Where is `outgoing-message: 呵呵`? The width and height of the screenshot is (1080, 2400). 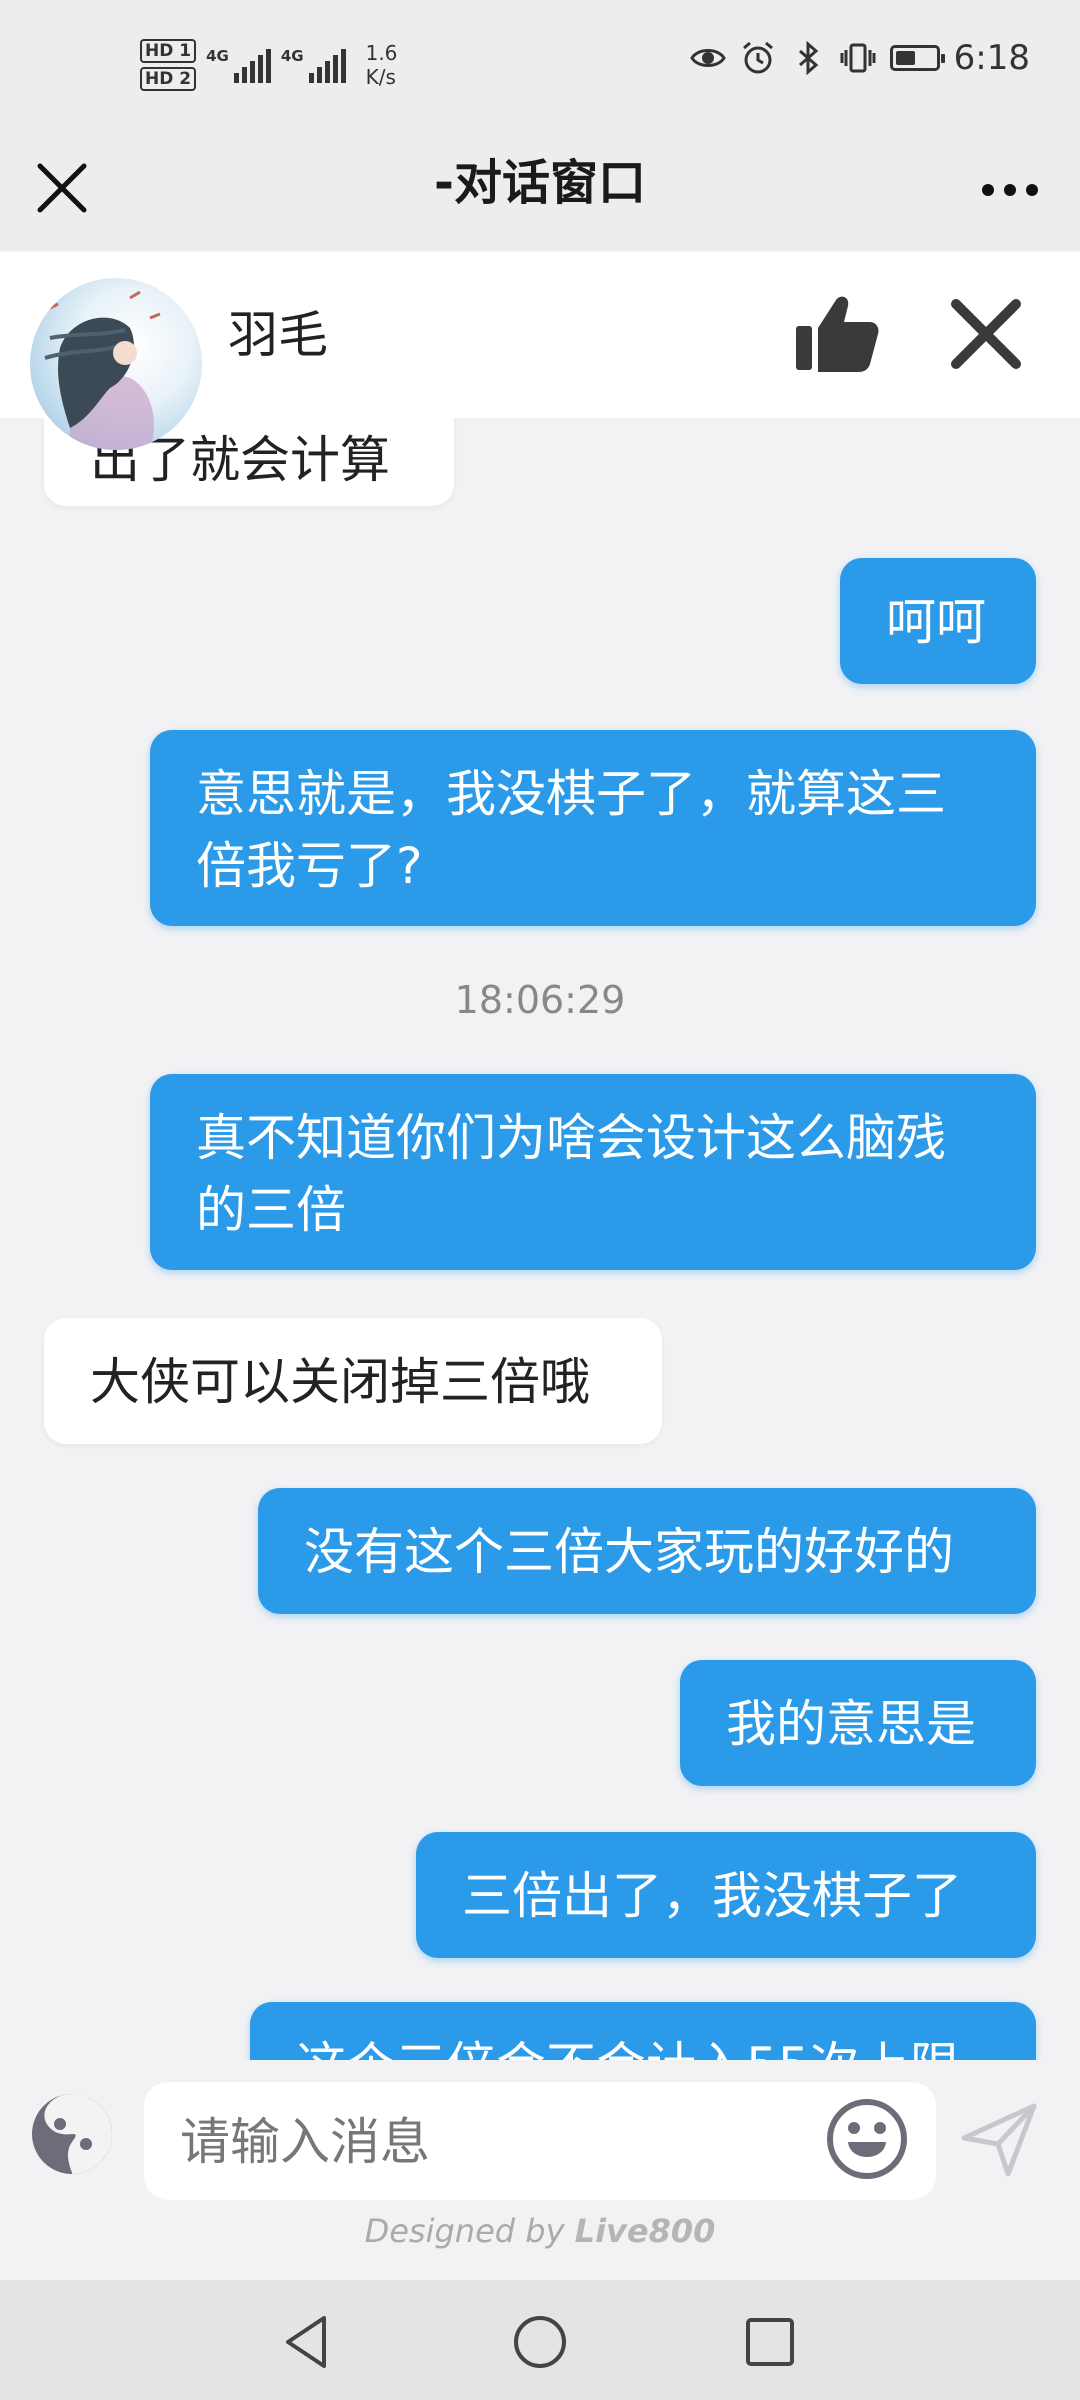 outgoing-message: 呵呵 is located at coordinates (938, 621).